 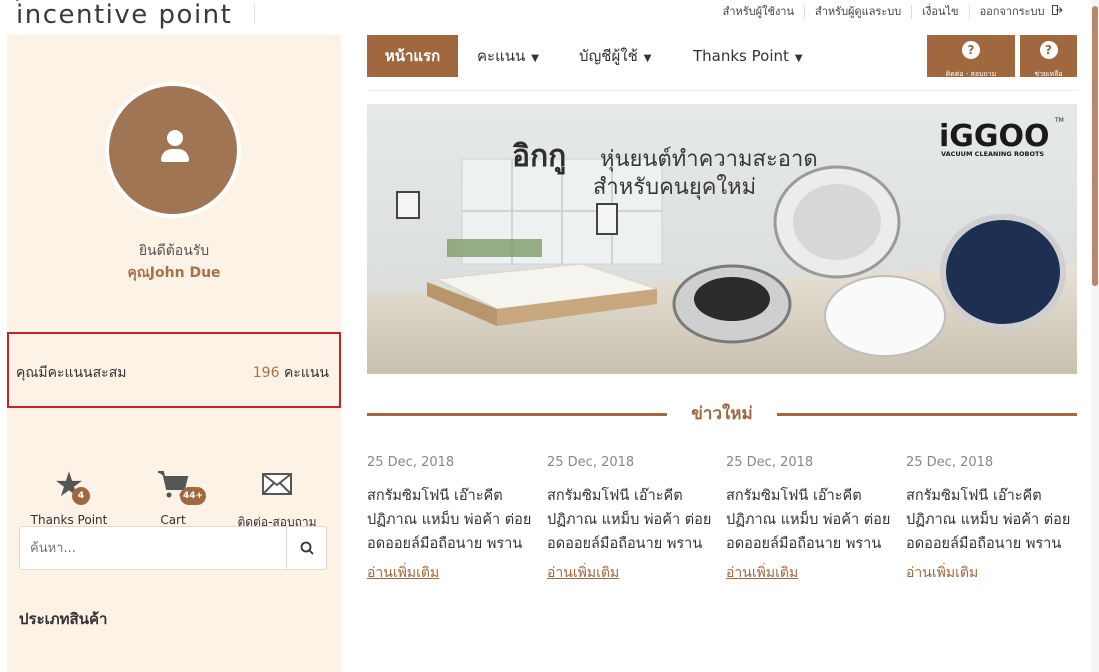 What do you see at coordinates (709, 159) in the screenshot?
I see `banner-headline-1: หุ่นยนต์ทำความสะอาด` at bounding box center [709, 159].